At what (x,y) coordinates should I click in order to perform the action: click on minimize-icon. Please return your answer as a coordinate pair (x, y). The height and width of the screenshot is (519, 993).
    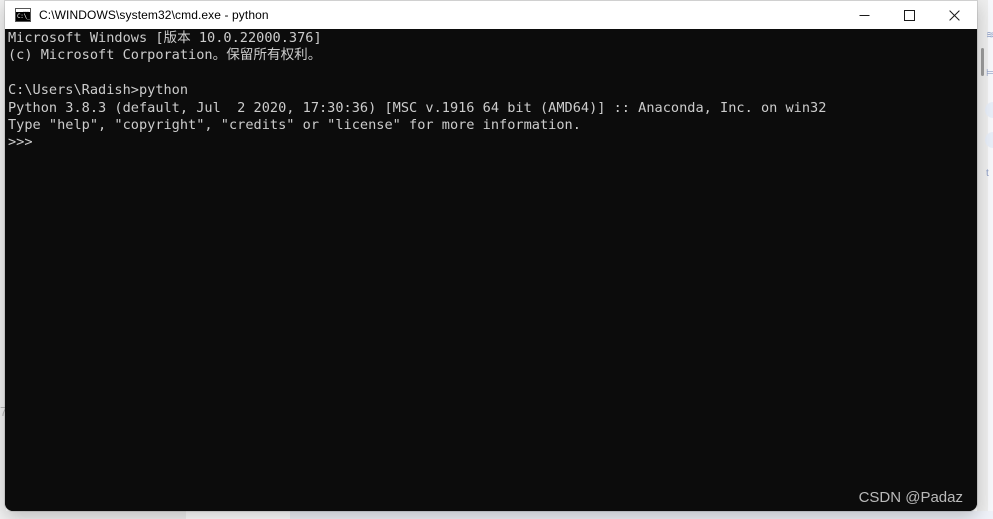
    Looking at the image, I should click on (864, 15).